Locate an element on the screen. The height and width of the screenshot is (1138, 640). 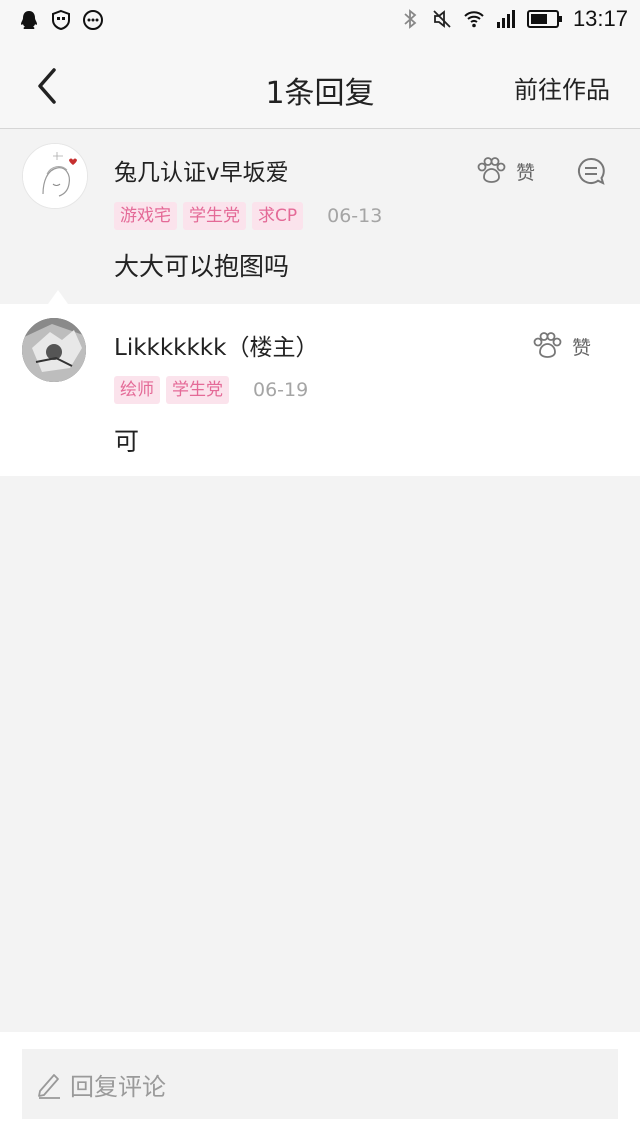
reply-input: 回复评论 is located at coordinates (320, 1084).